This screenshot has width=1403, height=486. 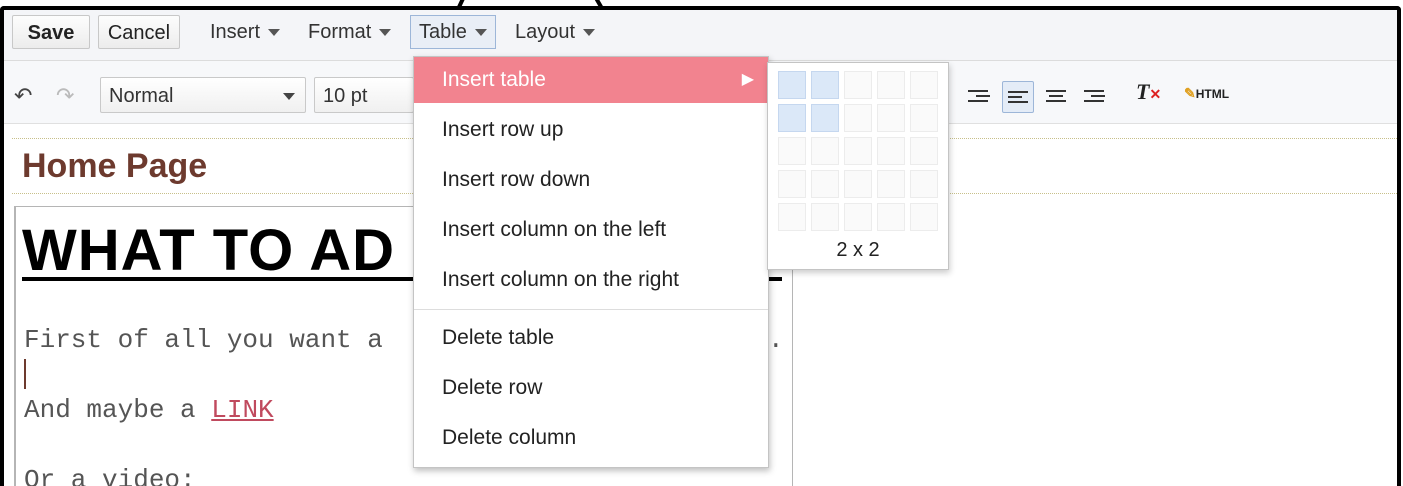 I want to click on indent-icon, so click(x=978, y=97).